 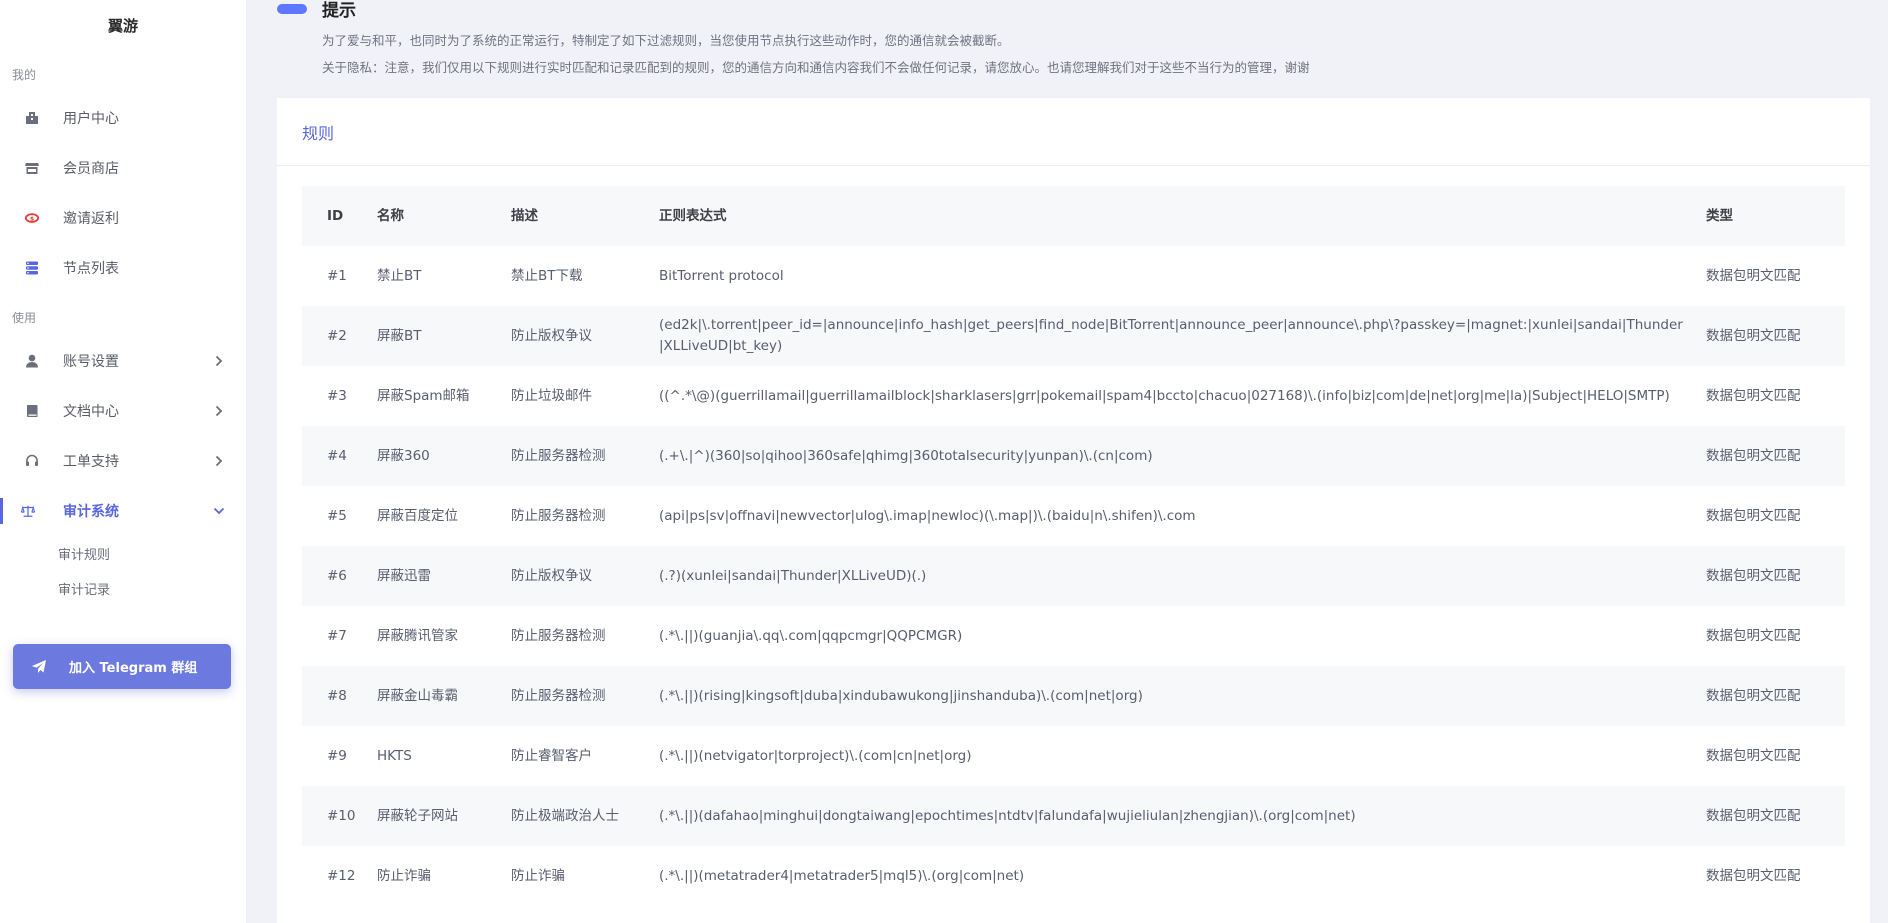 What do you see at coordinates (123, 218) in the screenshot?
I see `sidebar-item-invite-rebate: $ 邀请返利` at bounding box center [123, 218].